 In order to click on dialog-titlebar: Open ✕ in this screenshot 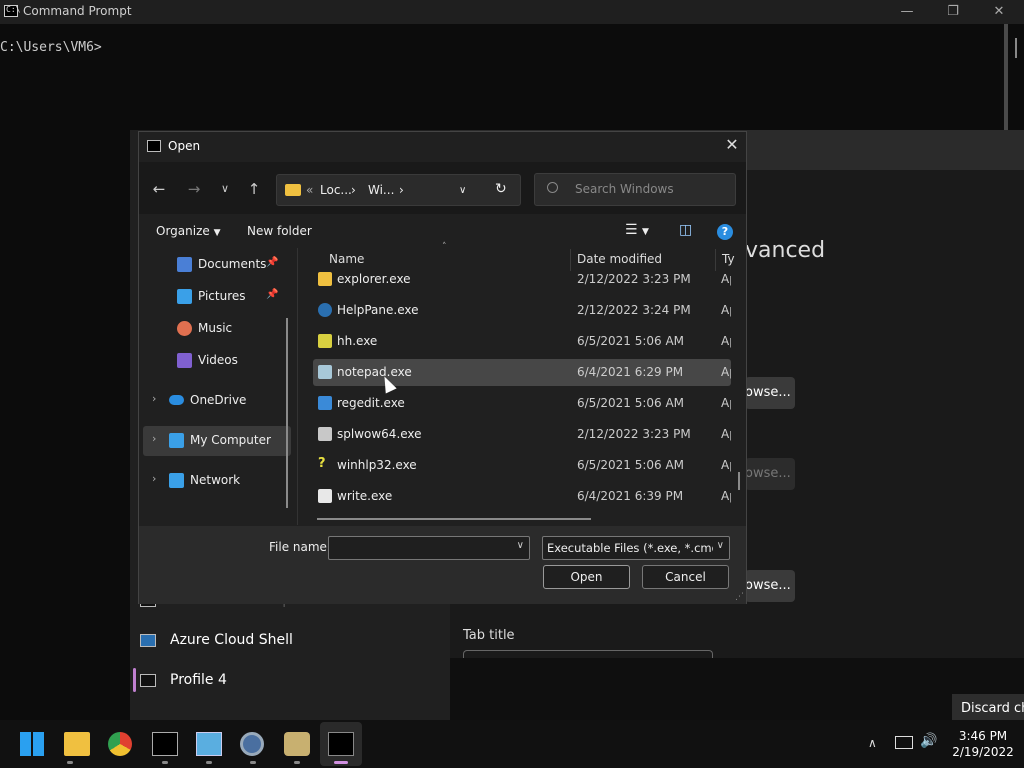, I will do `click(442, 147)`.